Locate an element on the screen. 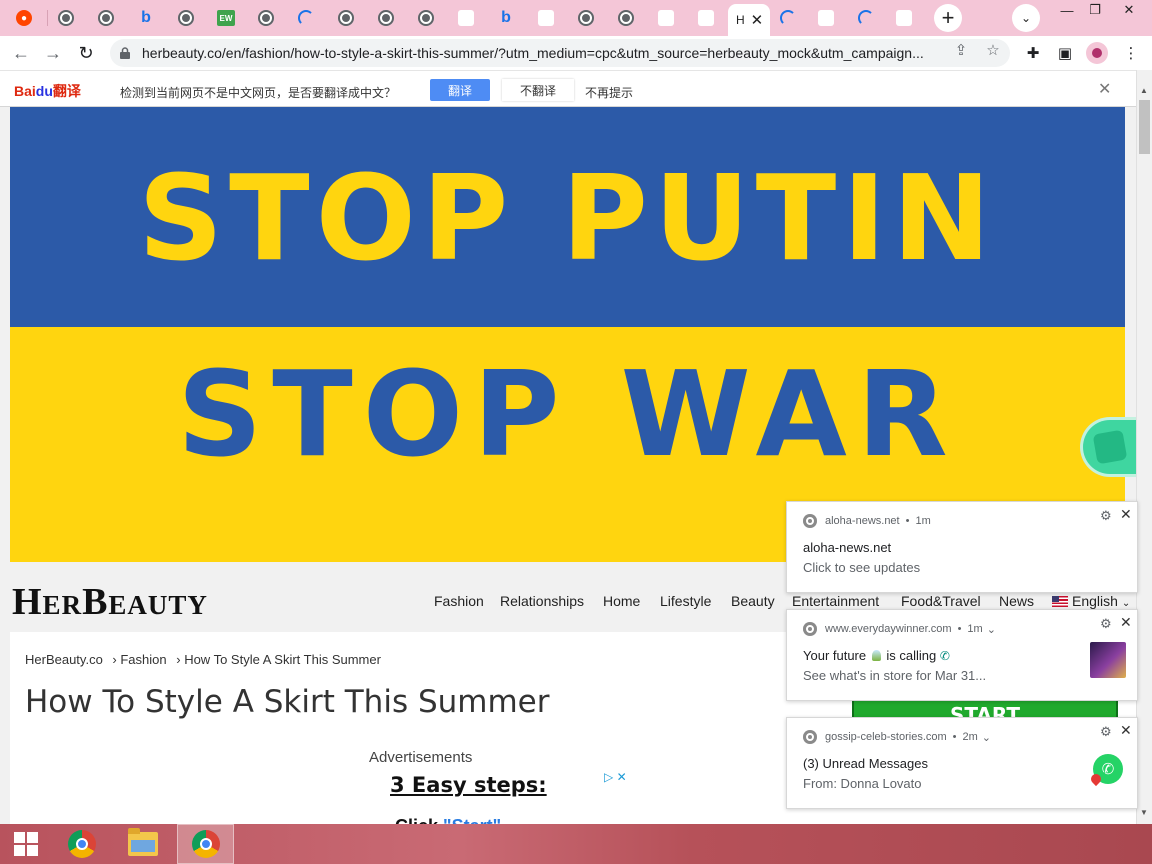  share-icon: ⇪ is located at coordinates (961, 50).